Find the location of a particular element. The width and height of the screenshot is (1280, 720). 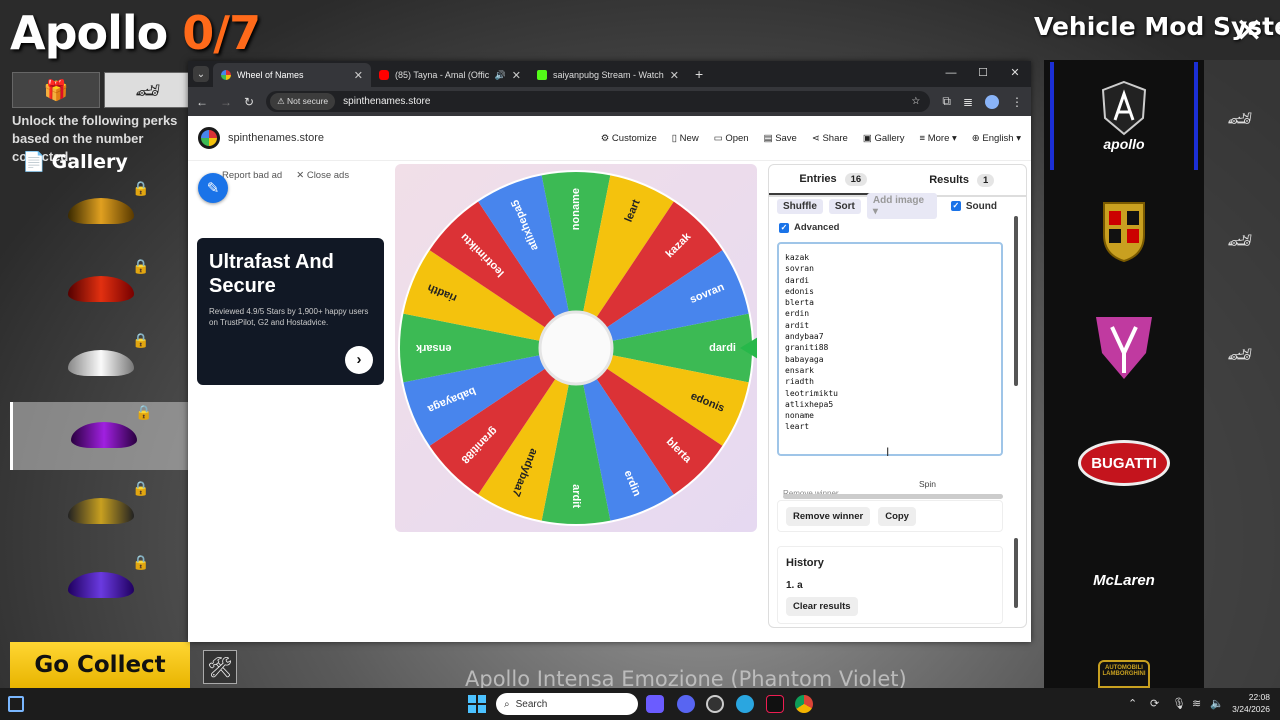

sound-checkbox: ✓ Sound is located at coordinates (973, 206).